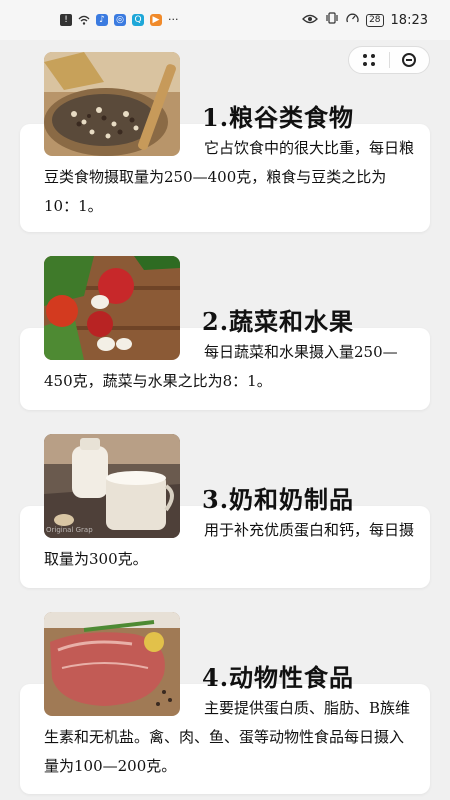 Image resolution: width=450 pixels, height=800 pixels. What do you see at coordinates (375, 20) in the screenshot?
I see `battery-icon: 28` at bounding box center [375, 20].